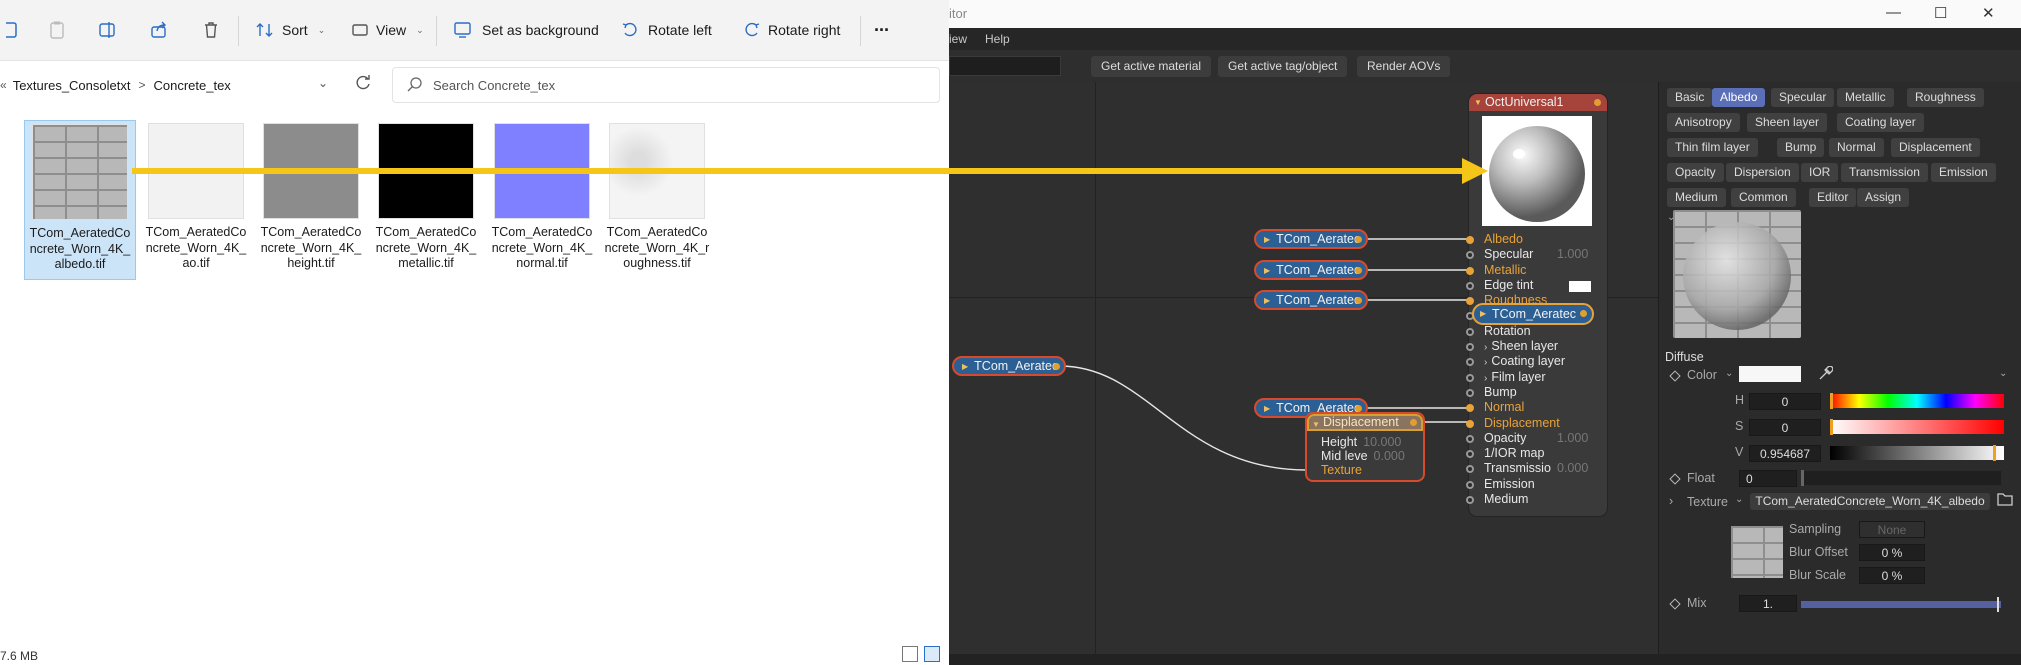 The image size is (2021, 665). What do you see at coordinates (1880, 122) in the screenshot?
I see `tab-coating-layer: Coating layer` at bounding box center [1880, 122].